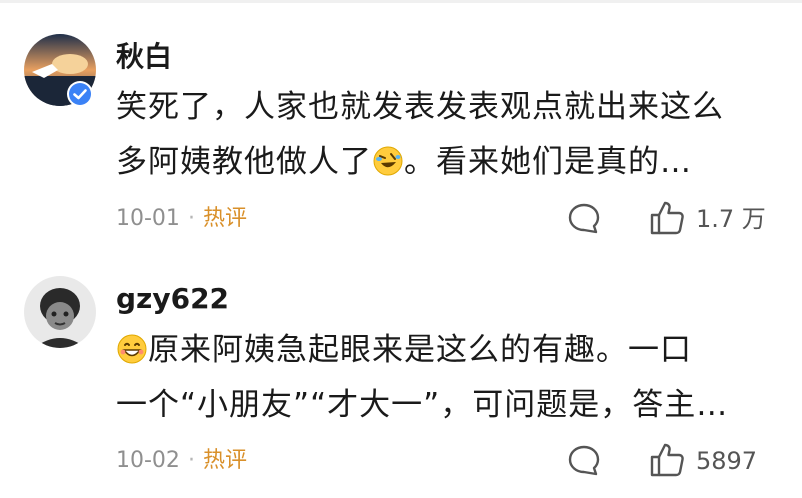 The height and width of the screenshot is (498, 802). I want to click on comment-text-line: 原来阿姨急起眼来是这么的有趣。一口, so click(404, 350).